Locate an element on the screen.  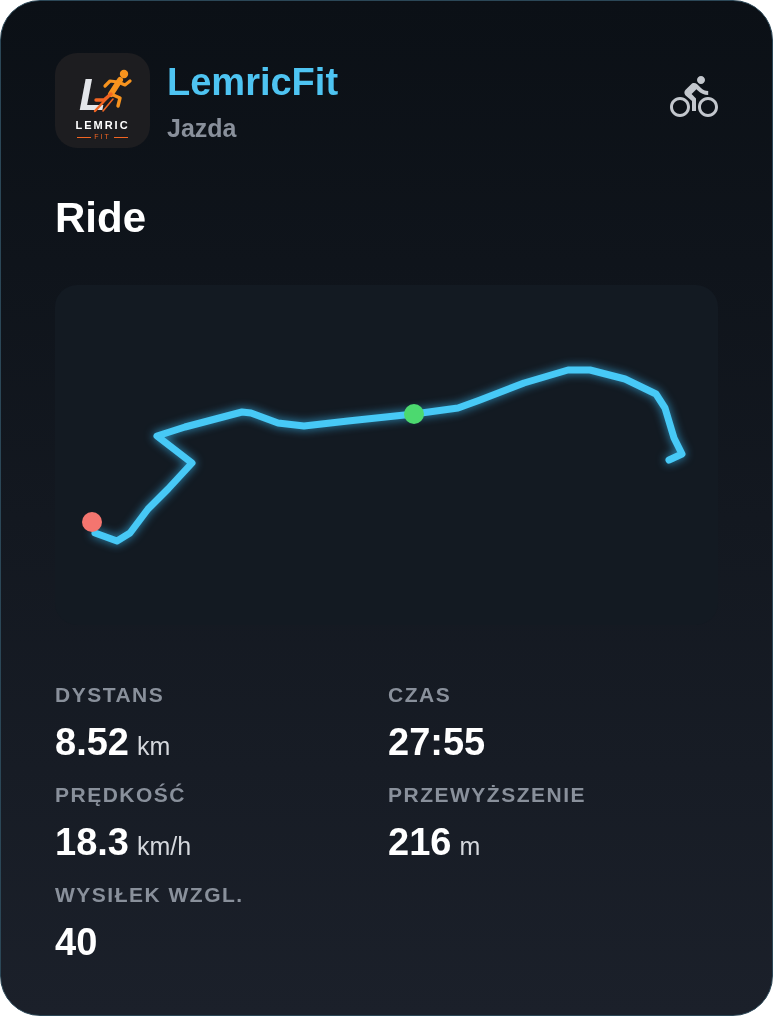
app-name: LemricFit is located at coordinates (253, 82).